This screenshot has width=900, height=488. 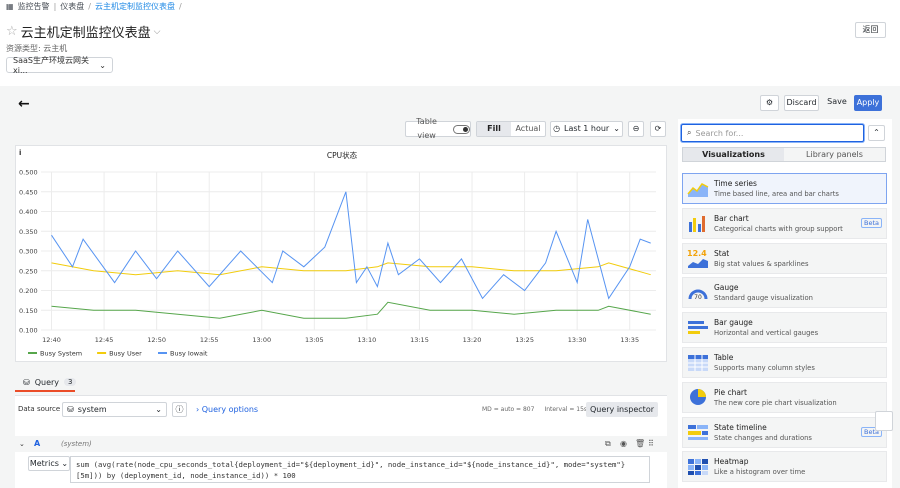 What do you see at coordinates (72, 6) in the screenshot?
I see `breadcrumb-item: 仪表盘` at bounding box center [72, 6].